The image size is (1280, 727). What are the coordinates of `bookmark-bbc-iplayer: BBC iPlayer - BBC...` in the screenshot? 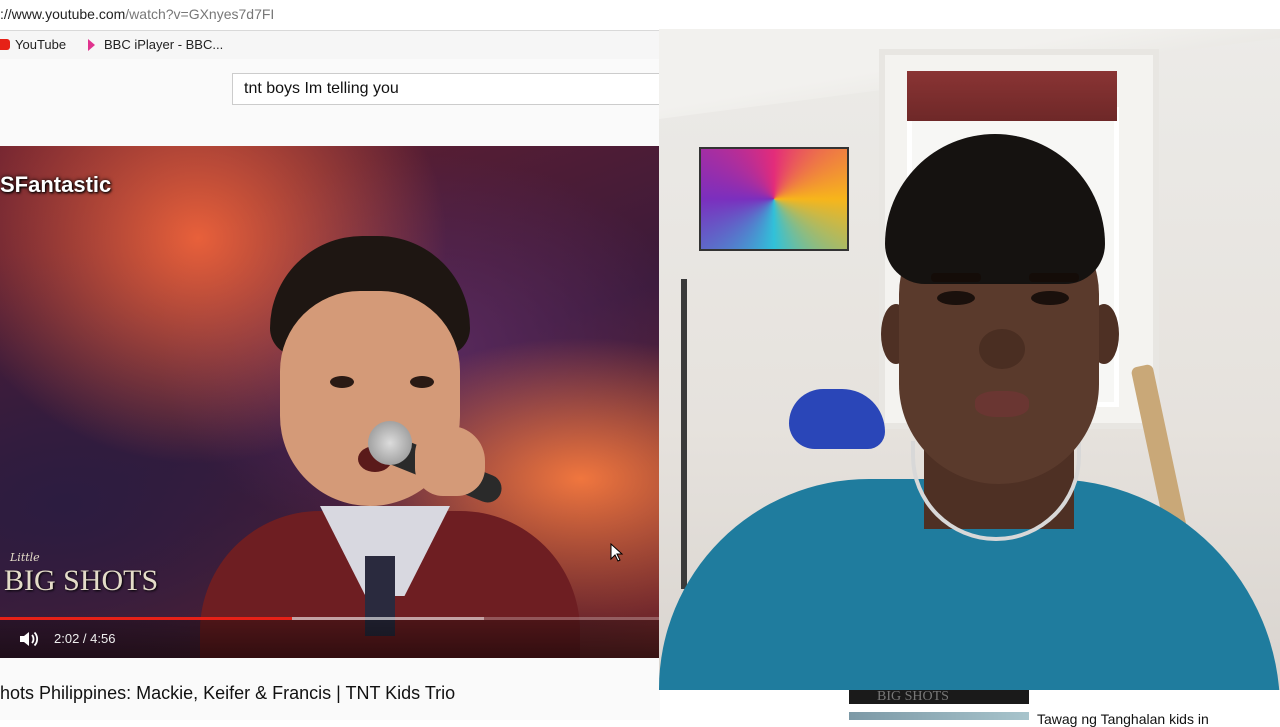 It's located at (154, 44).